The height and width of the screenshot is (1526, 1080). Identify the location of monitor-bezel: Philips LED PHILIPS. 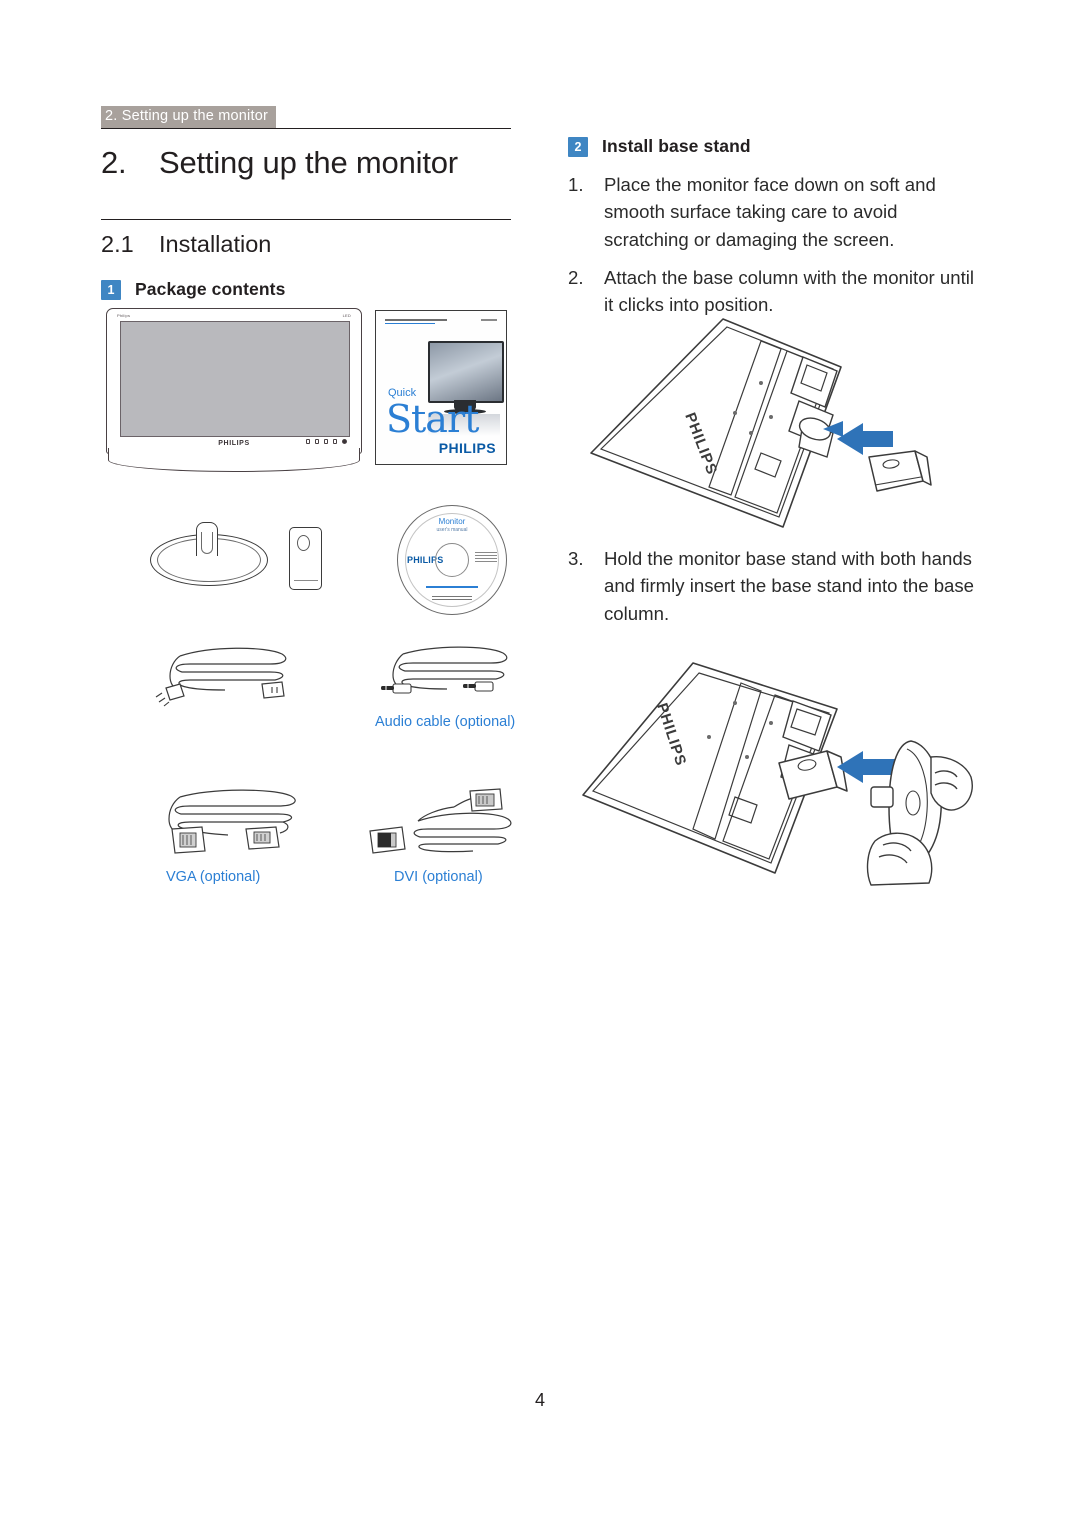
(234, 381).